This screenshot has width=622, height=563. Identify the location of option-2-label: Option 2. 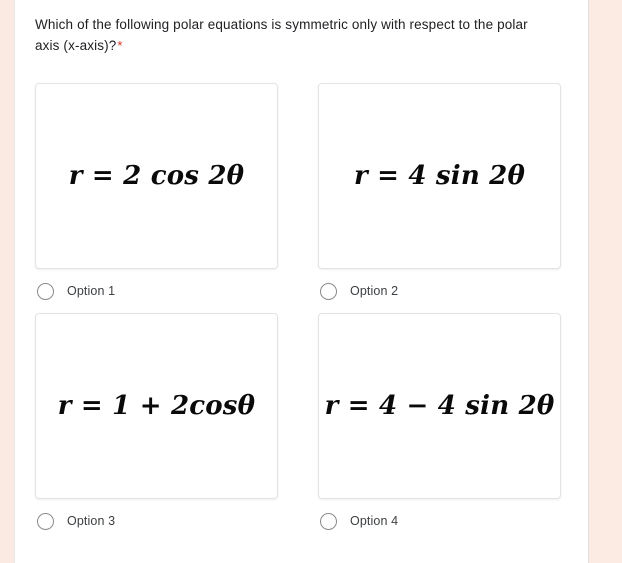
(374, 291).